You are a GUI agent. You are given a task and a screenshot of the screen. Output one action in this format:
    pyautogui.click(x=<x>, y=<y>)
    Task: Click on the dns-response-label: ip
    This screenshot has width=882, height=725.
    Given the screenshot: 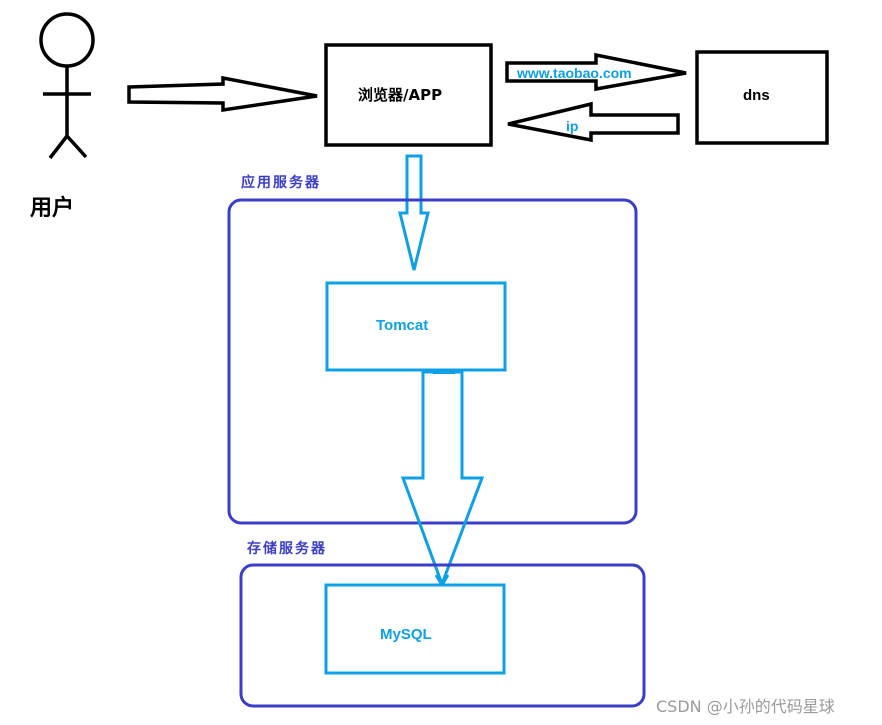 What is the action you would take?
    pyautogui.click(x=572, y=126)
    